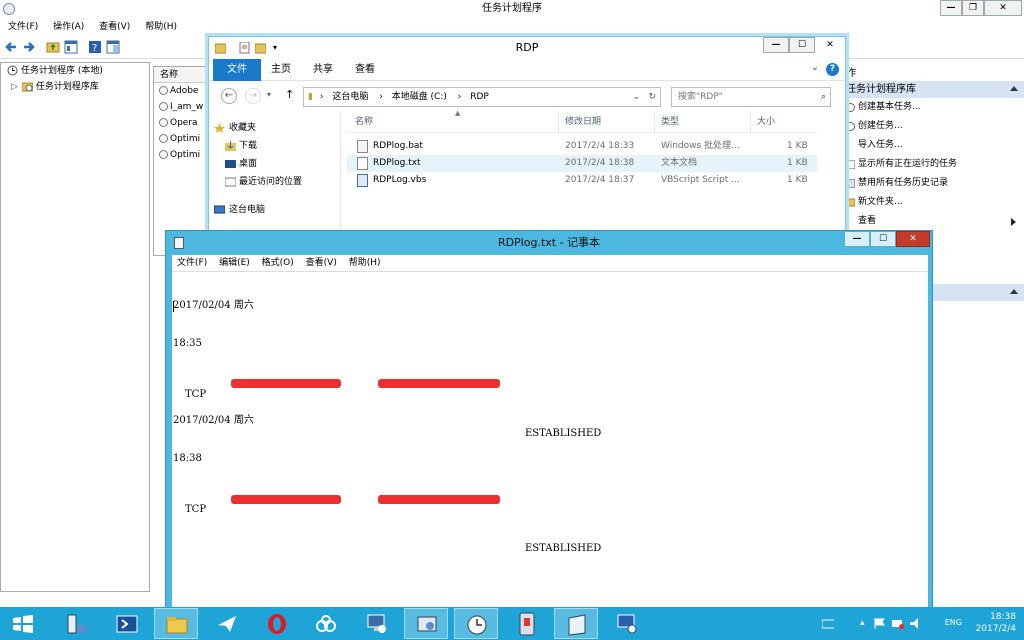 The height and width of the screenshot is (640, 1024). What do you see at coordinates (15, 87) in the screenshot?
I see `expand-arrow-icon: ▷` at bounding box center [15, 87].